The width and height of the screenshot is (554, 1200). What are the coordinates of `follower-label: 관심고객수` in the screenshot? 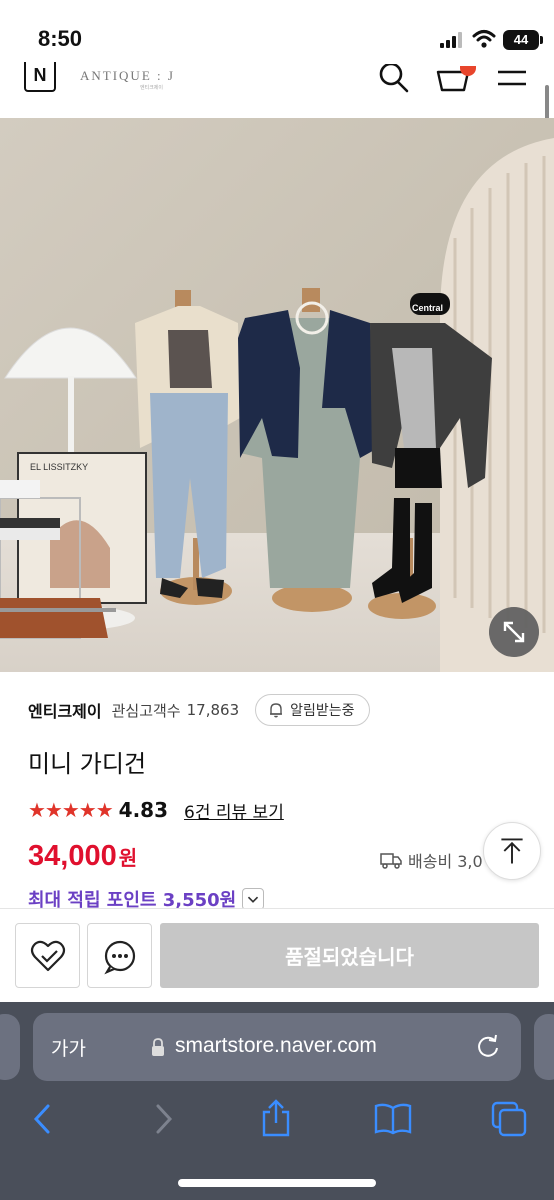 It's located at (146, 710).